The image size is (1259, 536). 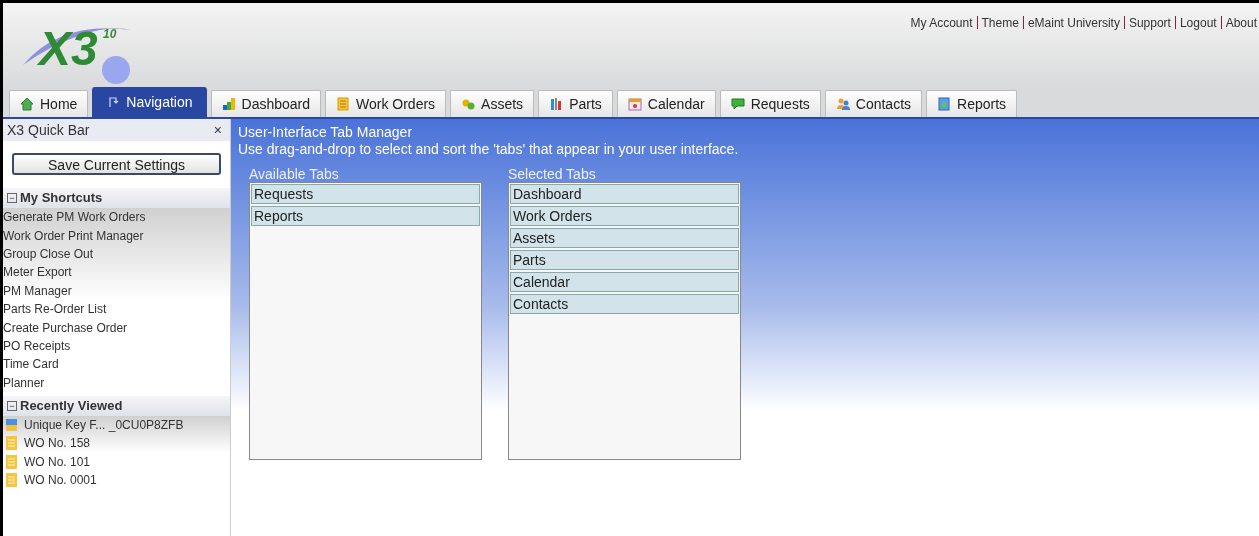 What do you see at coordinates (386, 103) in the screenshot?
I see `nav-tab: Work Orders` at bounding box center [386, 103].